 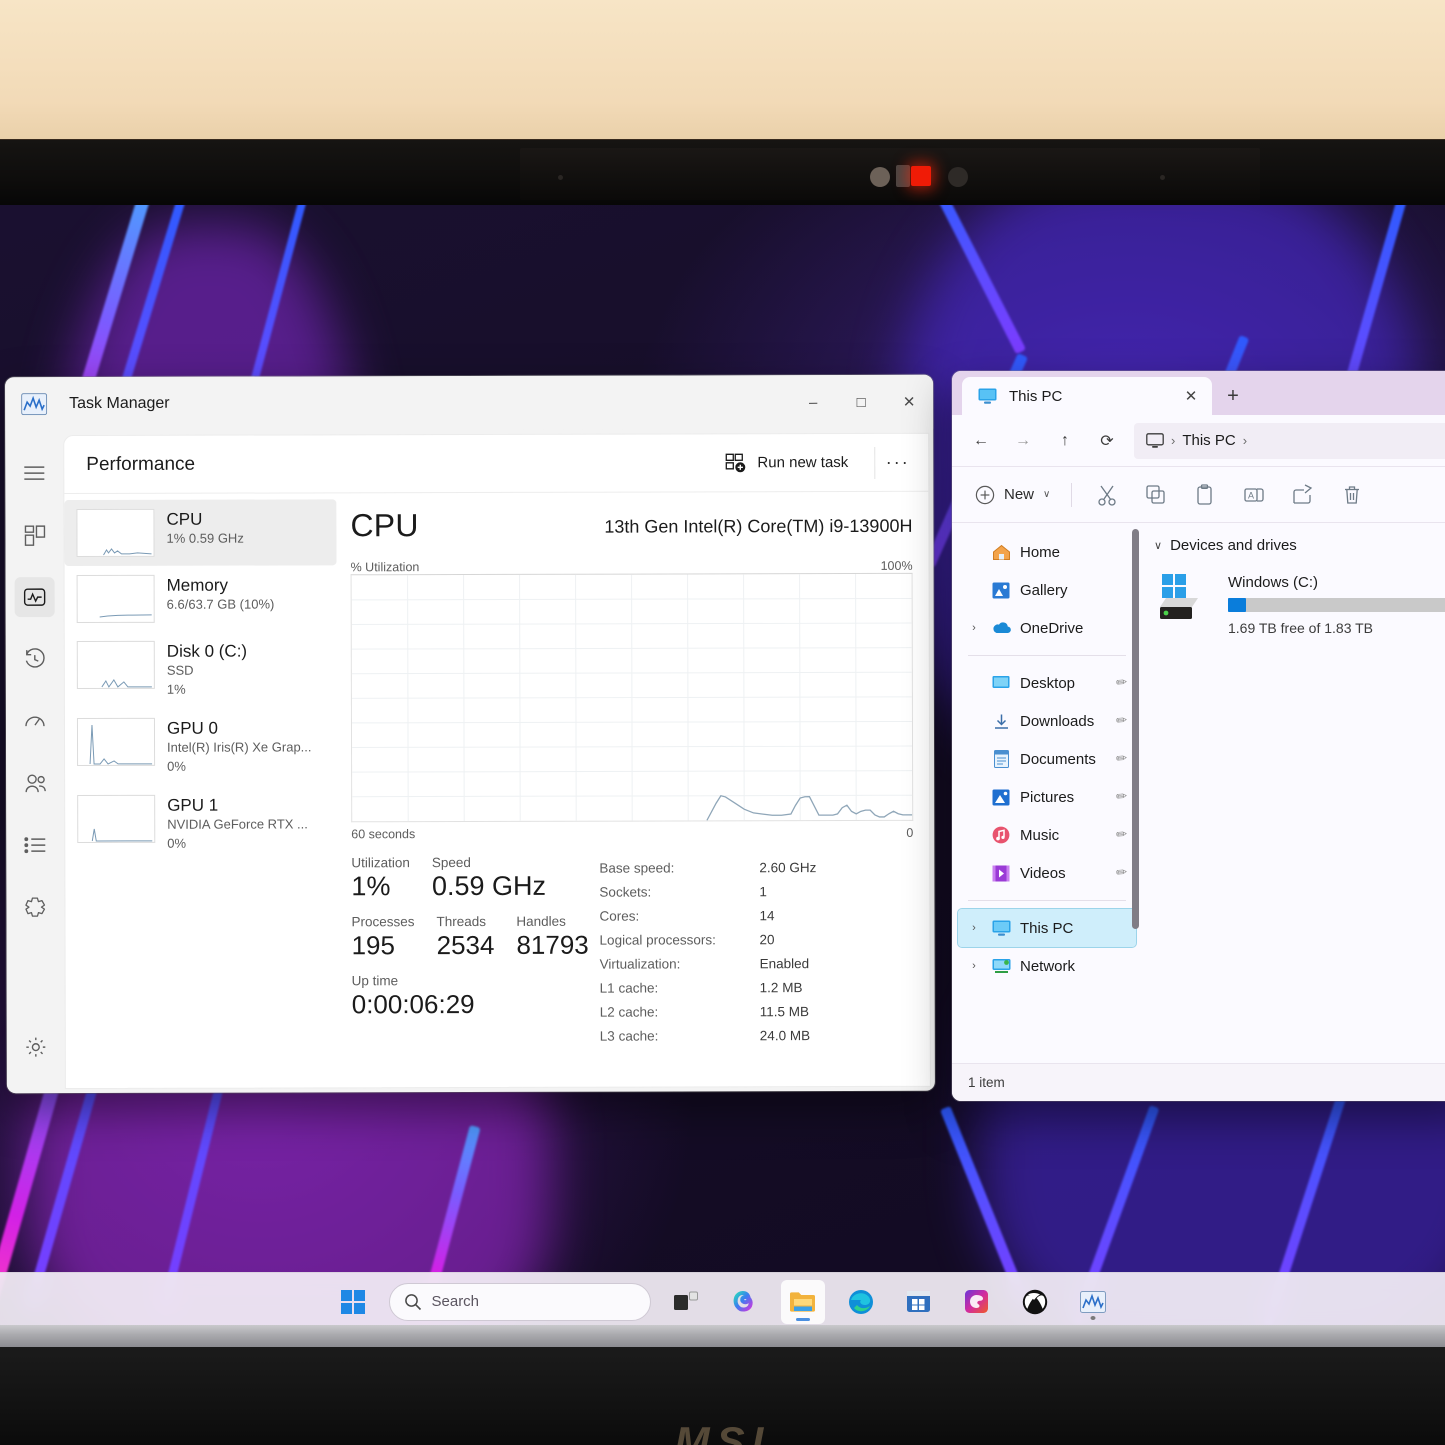 What do you see at coordinates (1019, 494) in the screenshot?
I see `new-button-label: New` at bounding box center [1019, 494].